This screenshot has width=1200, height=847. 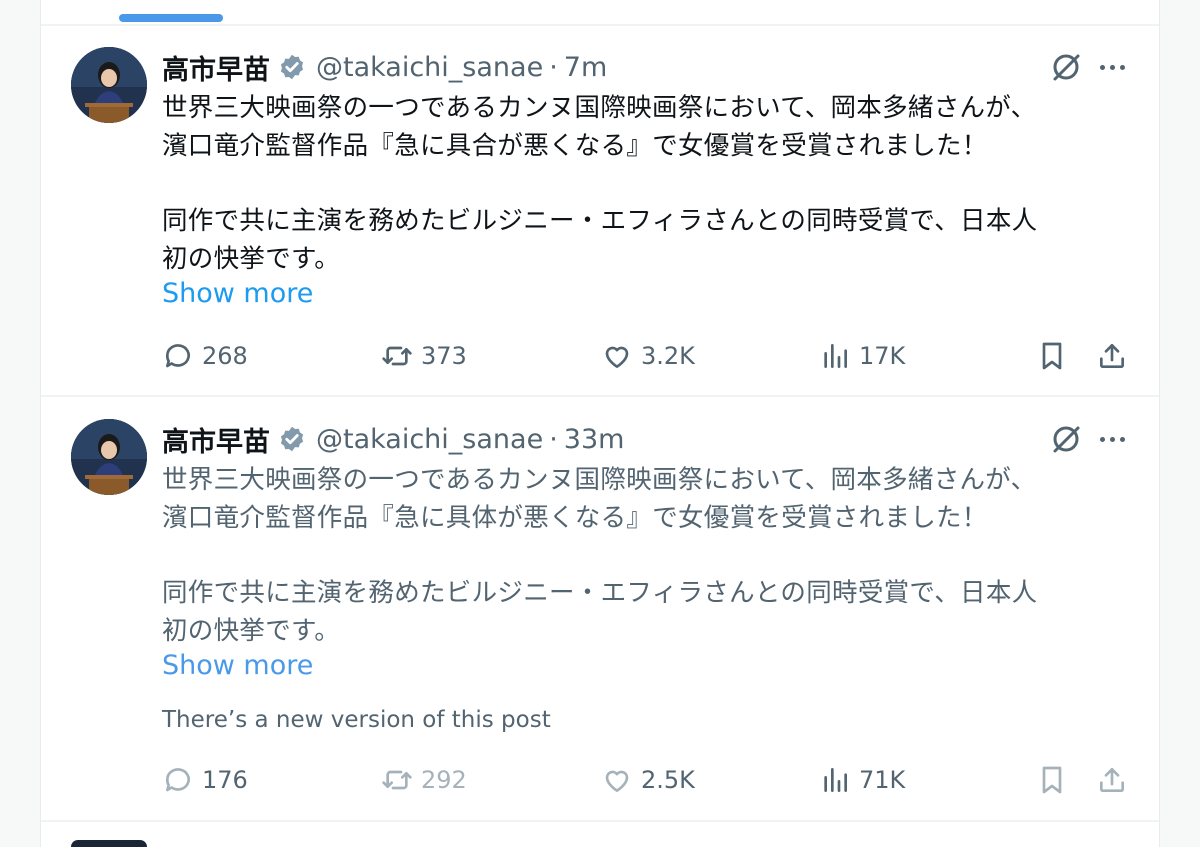 I want to click on repost-count: 373, so click(x=444, y=356).